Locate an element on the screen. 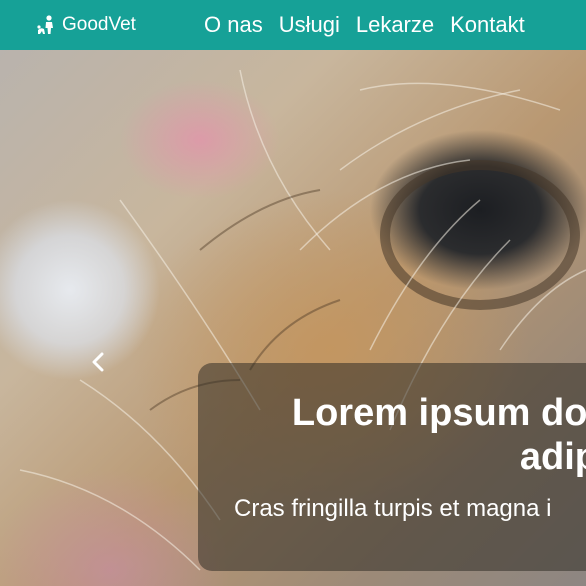 This screenshot has width=586, height=586. caption-title: Lorem ipsum dol adip is located at coordinates (392, 435).